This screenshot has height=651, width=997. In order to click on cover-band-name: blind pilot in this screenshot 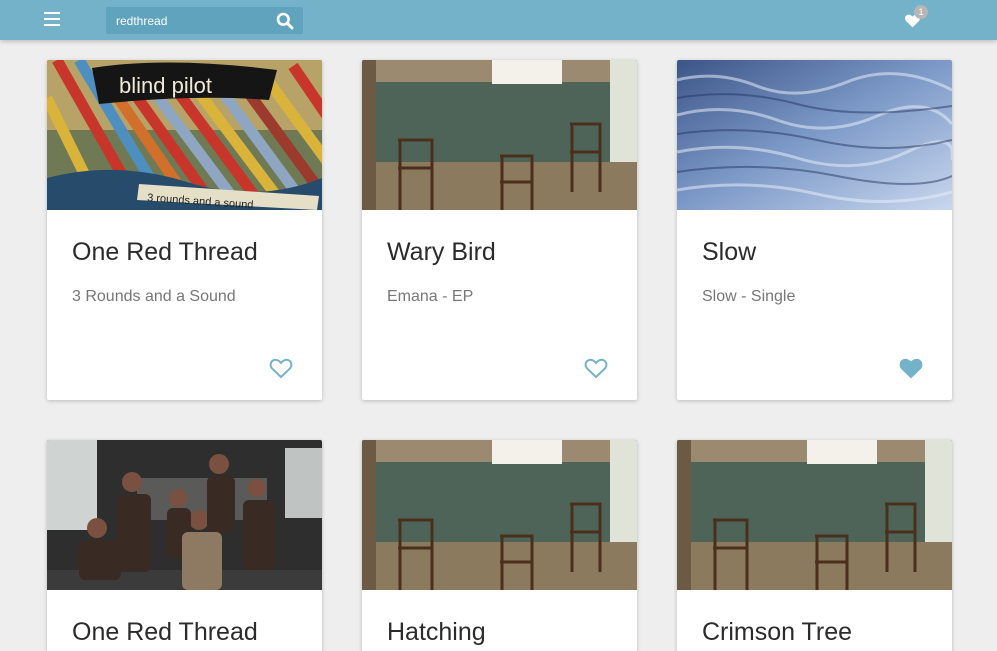, I will do `click(165, 85)`.